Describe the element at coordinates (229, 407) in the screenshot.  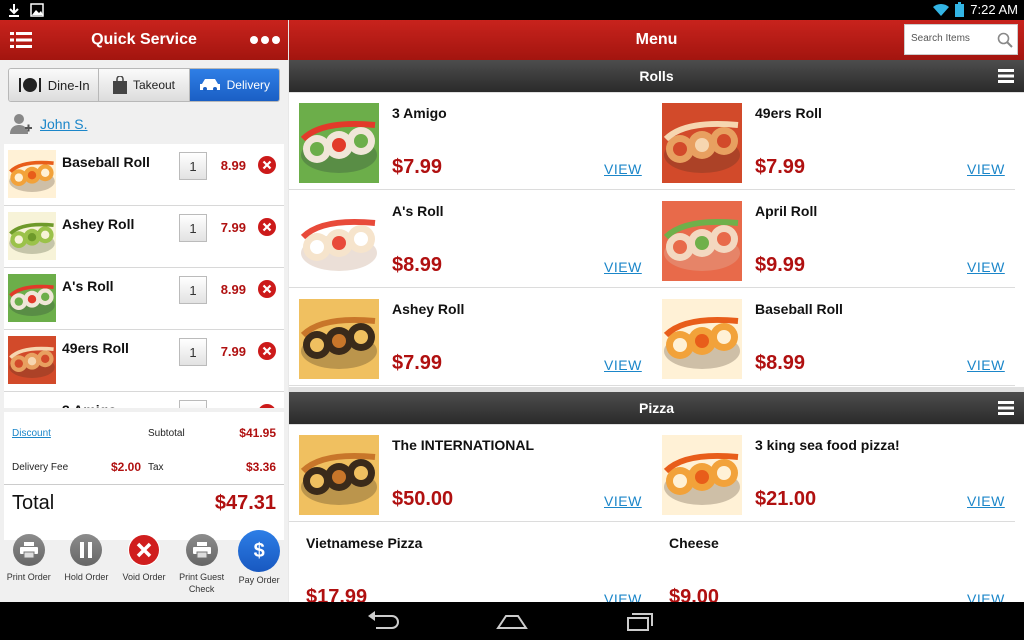
I see `order-item-price: 7.99` at that location.